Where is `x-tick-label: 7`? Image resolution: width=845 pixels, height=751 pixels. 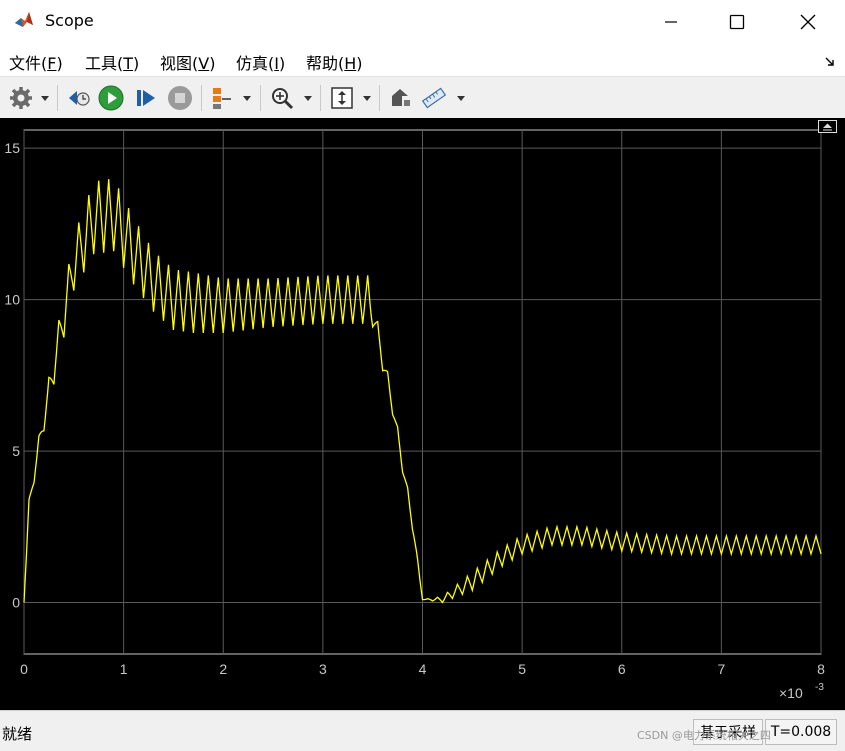 x-tick-label: 7 is located at coordinates (721, 669).